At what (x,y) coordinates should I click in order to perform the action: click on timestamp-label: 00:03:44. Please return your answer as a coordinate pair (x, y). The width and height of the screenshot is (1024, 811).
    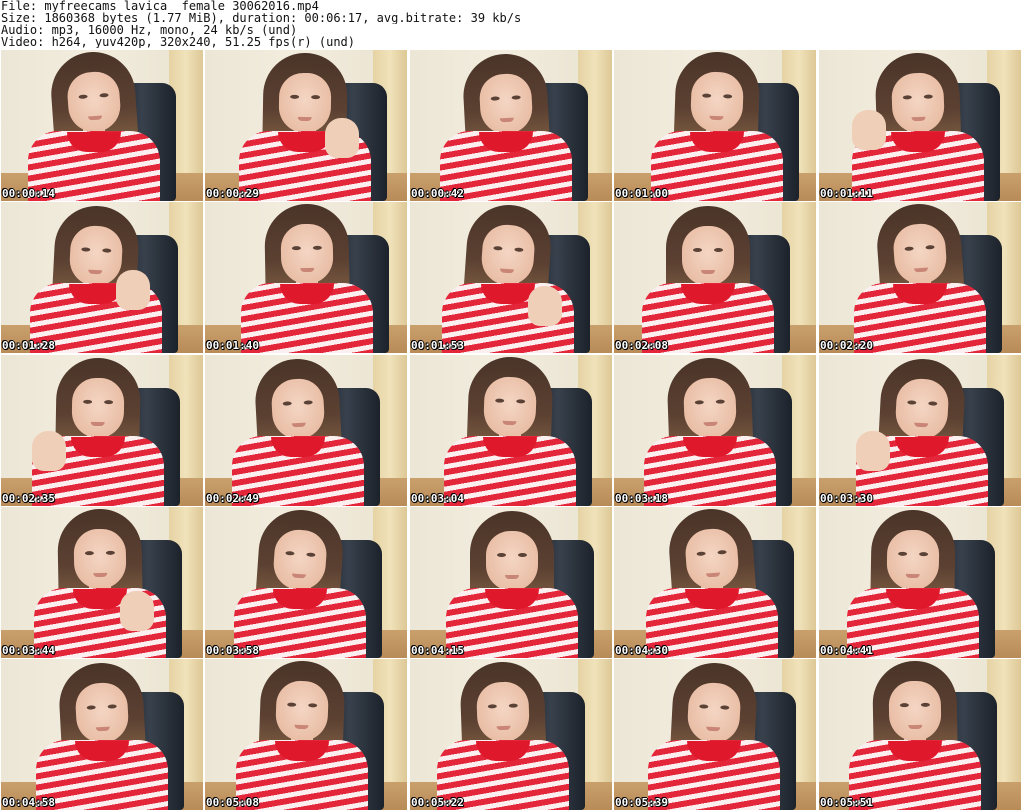
    Looking at the image, I should click on (28, 650).